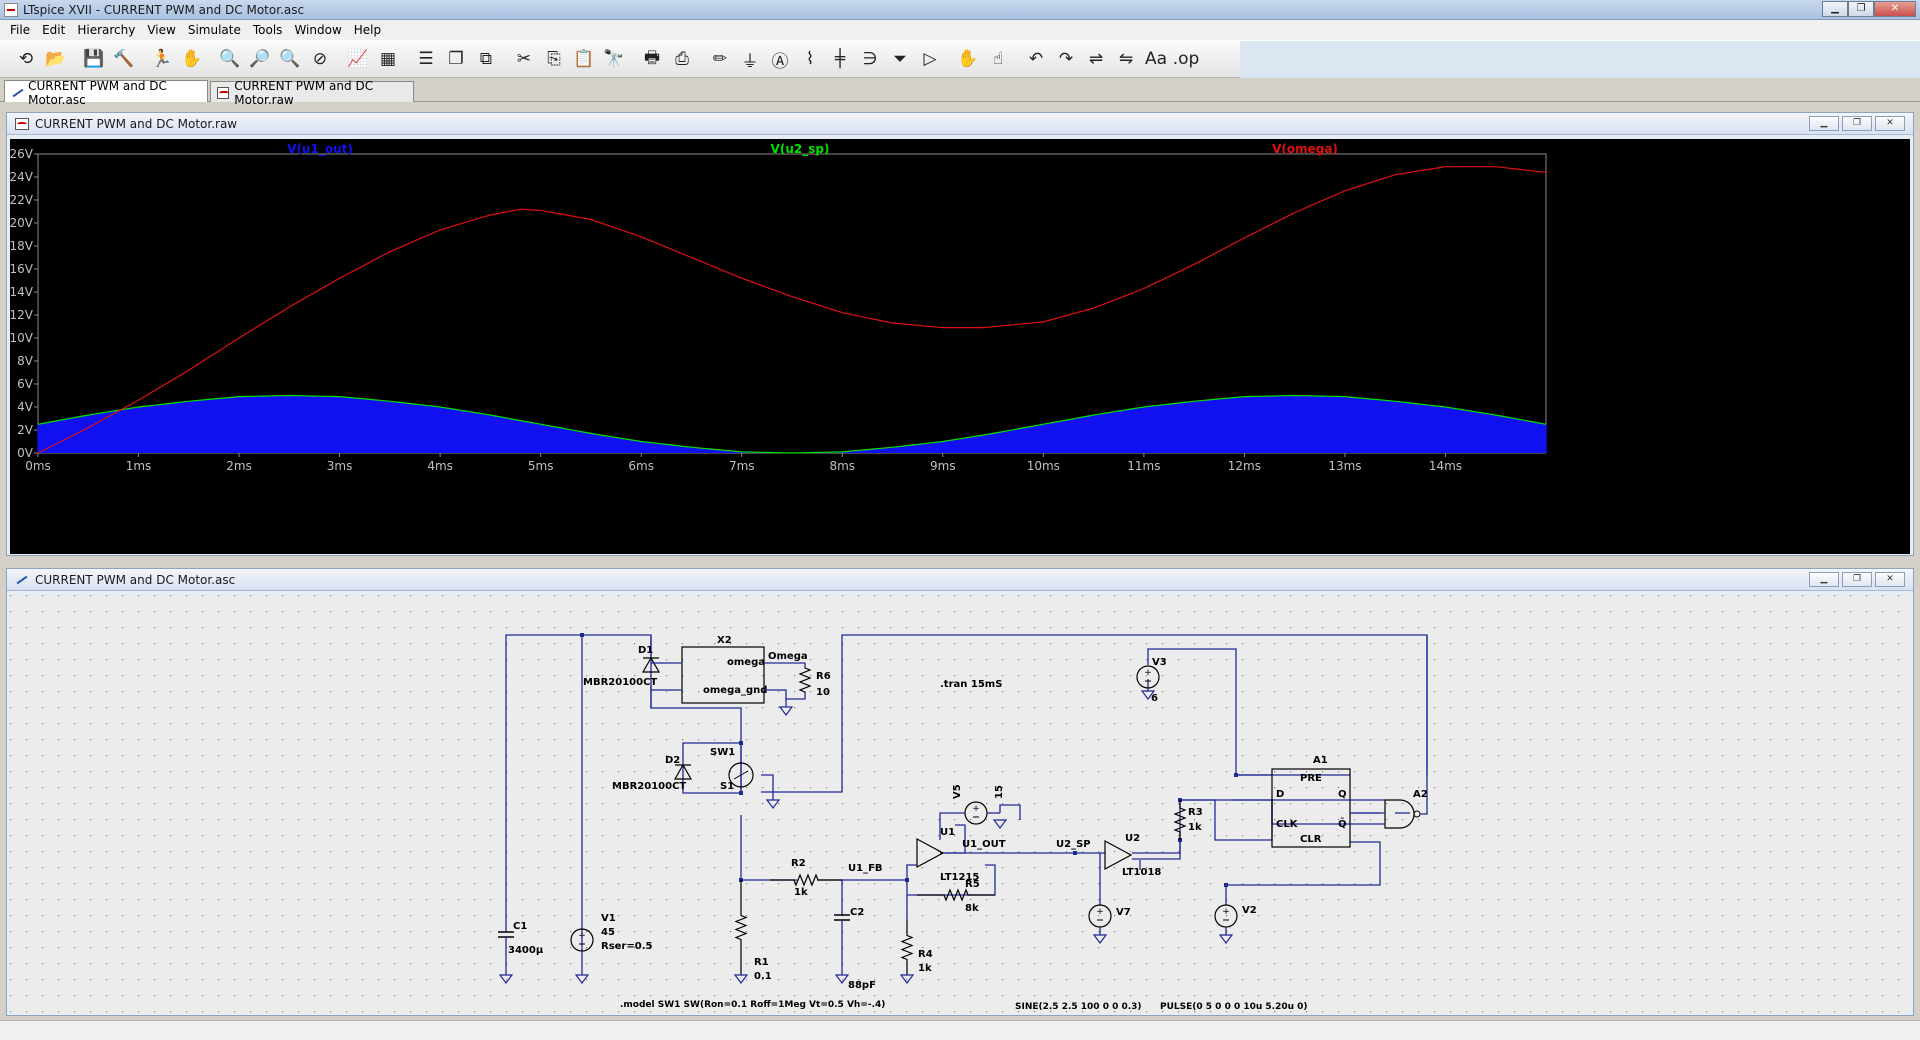  Describe the element at coordinates (798, 863) in the screenshot. I see `label-r2: R2` at that location.